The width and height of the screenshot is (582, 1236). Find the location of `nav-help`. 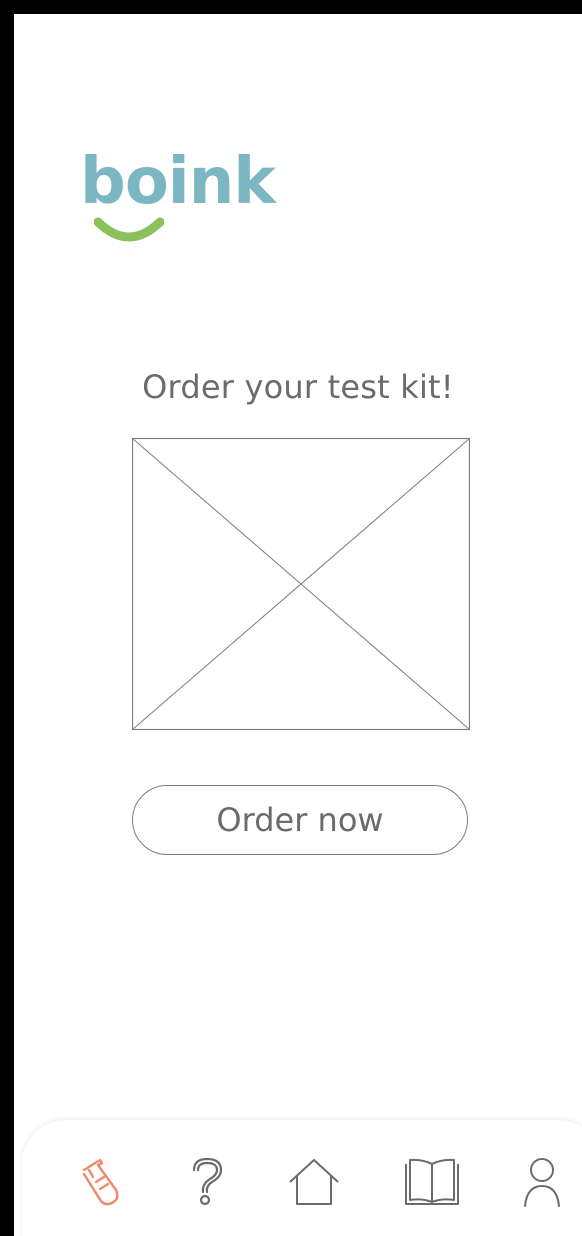

nav-help is located at coordinates (208, 1182).